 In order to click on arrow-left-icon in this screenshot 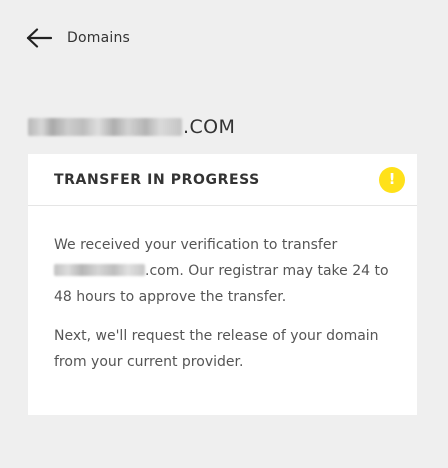, I will do `click(39, 38)`.